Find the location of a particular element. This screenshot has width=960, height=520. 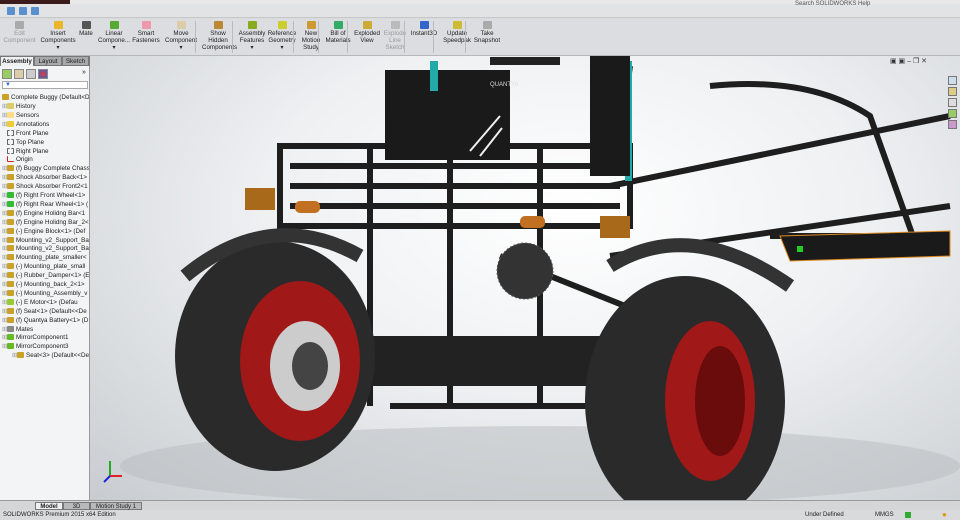

instant3d-icon is located at coordinates (424, 25).